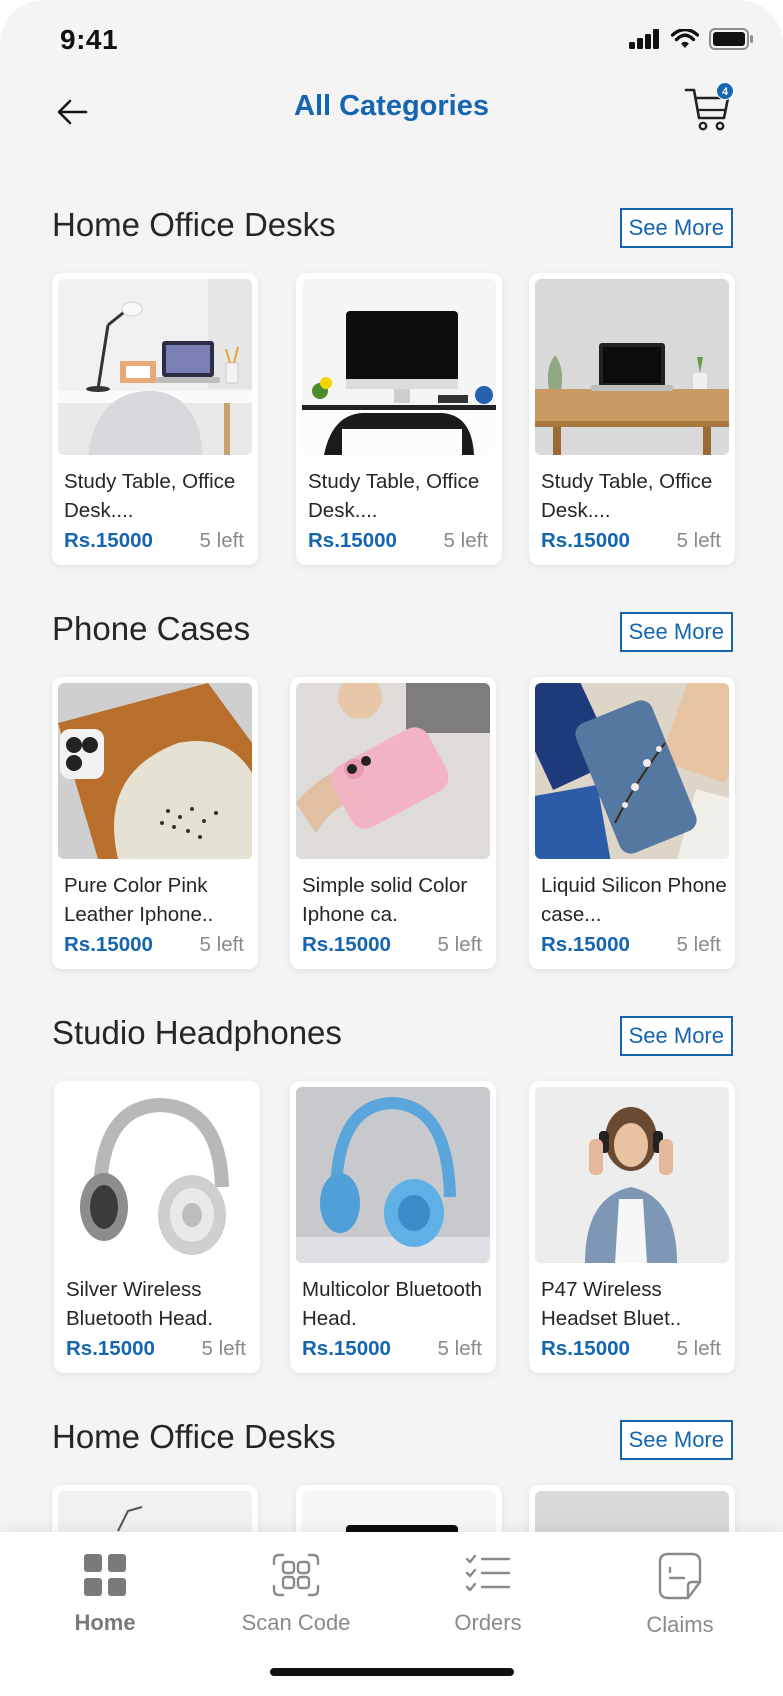 Image resolution: width=783 pixels, height=1696 pixels. Describe the element at coordinates (105, 1607) in the screenshot. I see `nav-home: Home` at that location.